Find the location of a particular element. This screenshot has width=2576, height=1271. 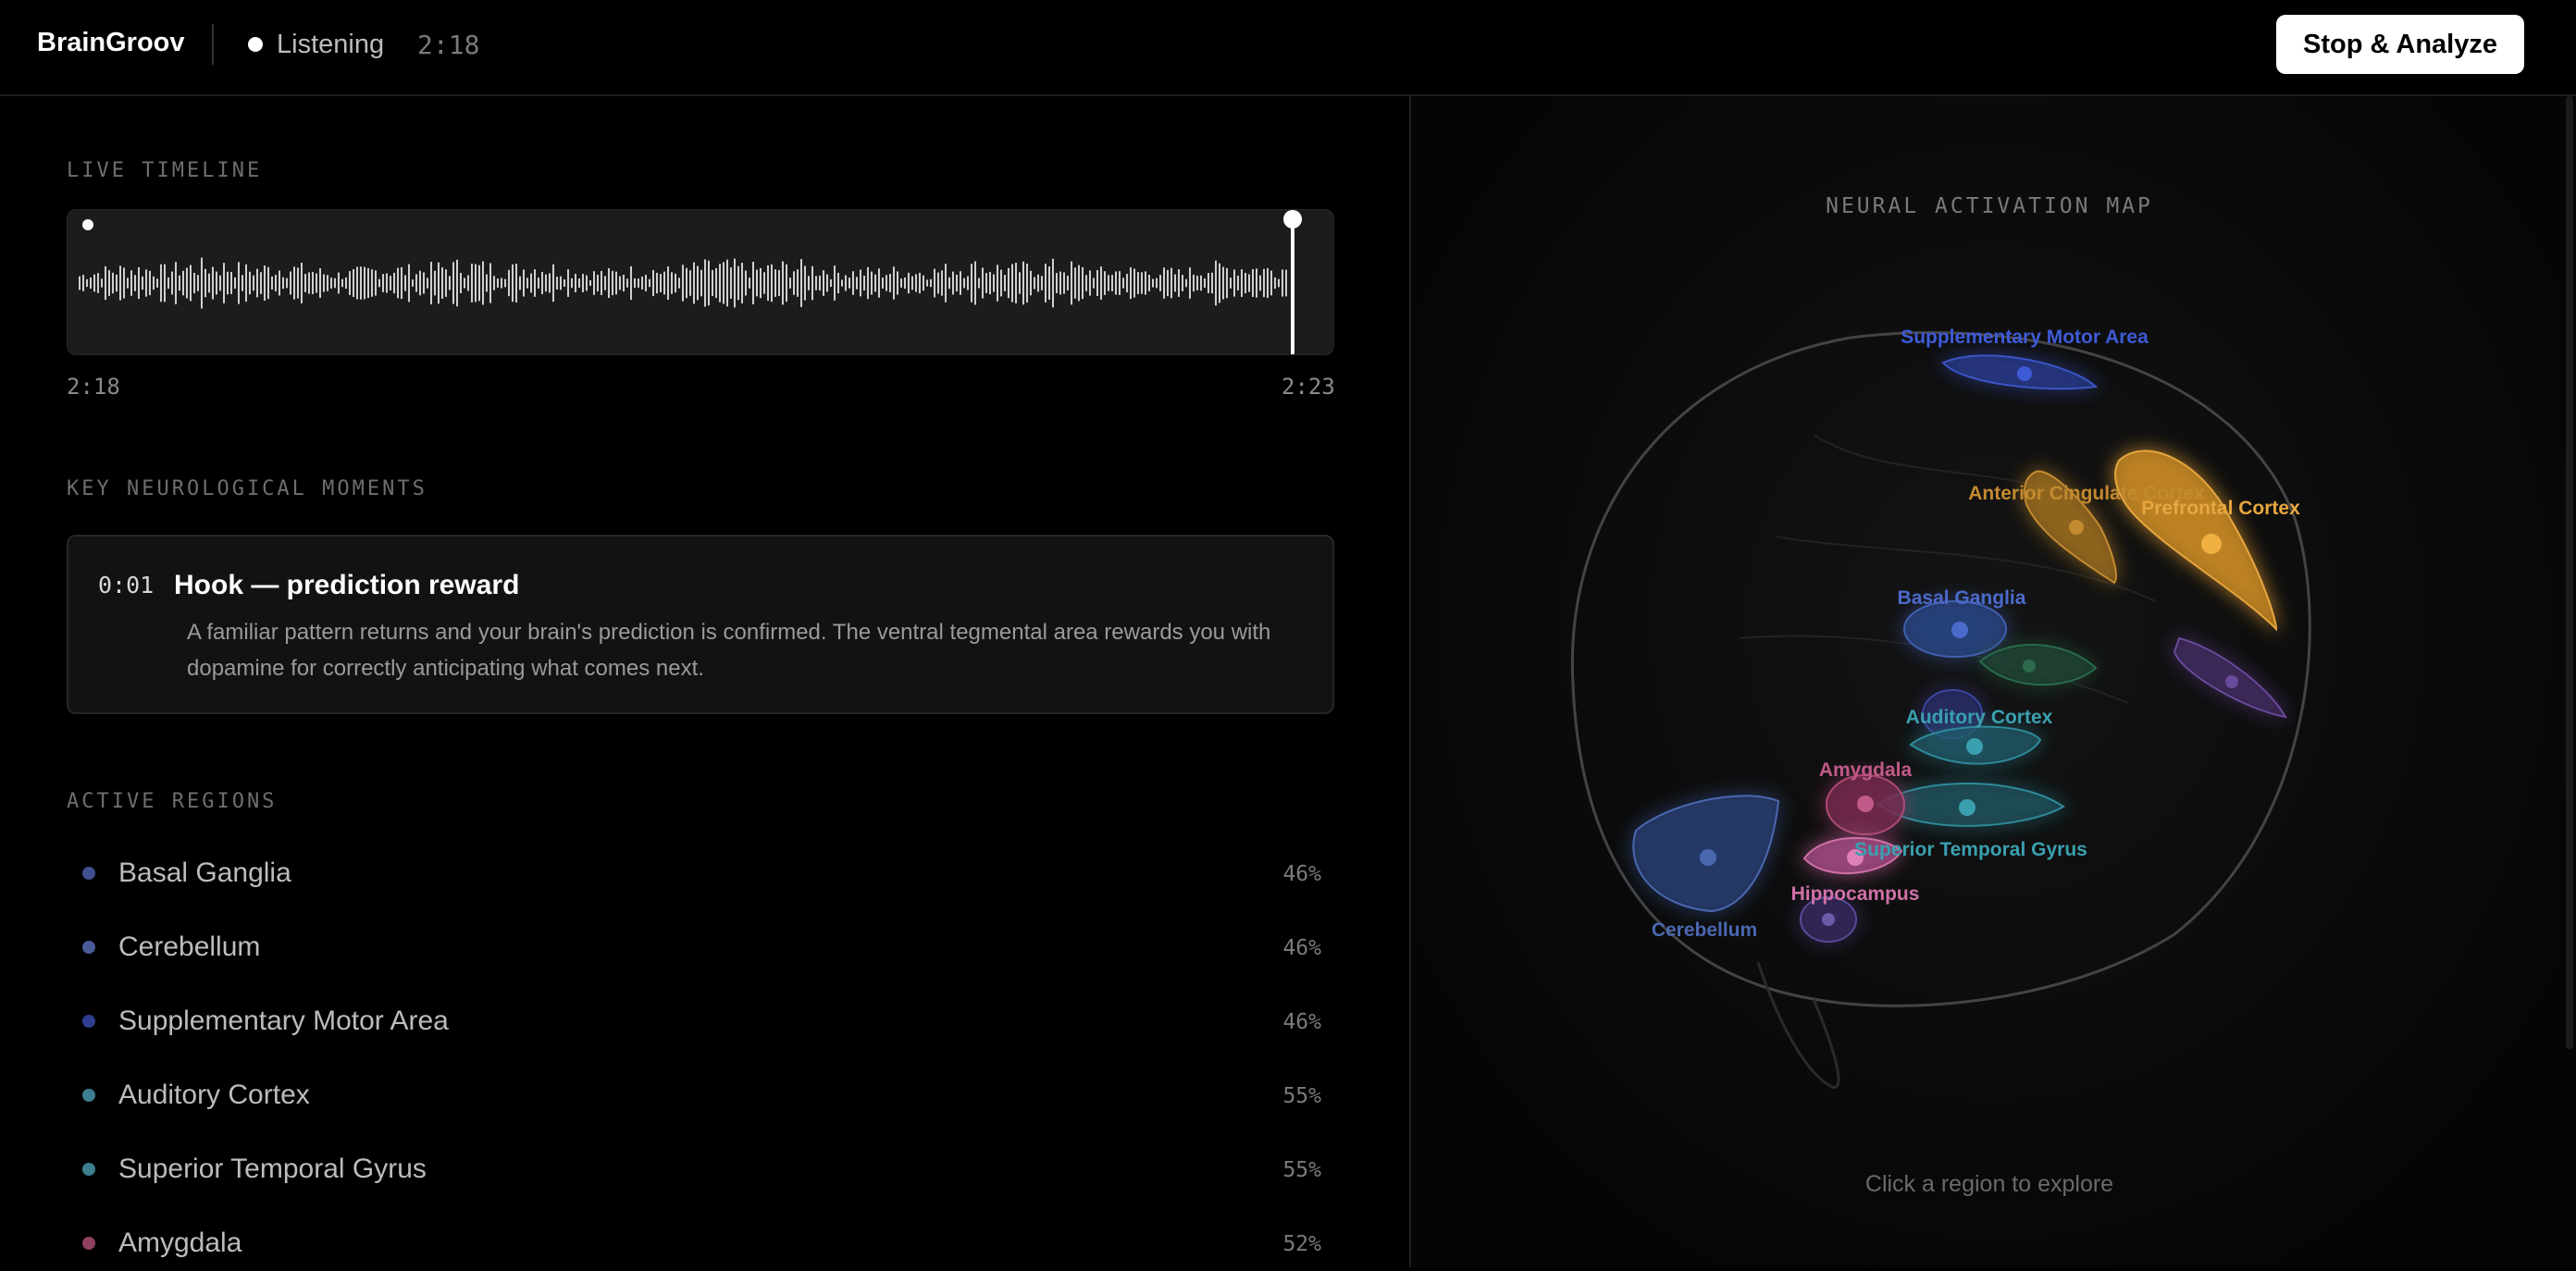

region-auditory-cortex is located at coordinates (1975, 745).